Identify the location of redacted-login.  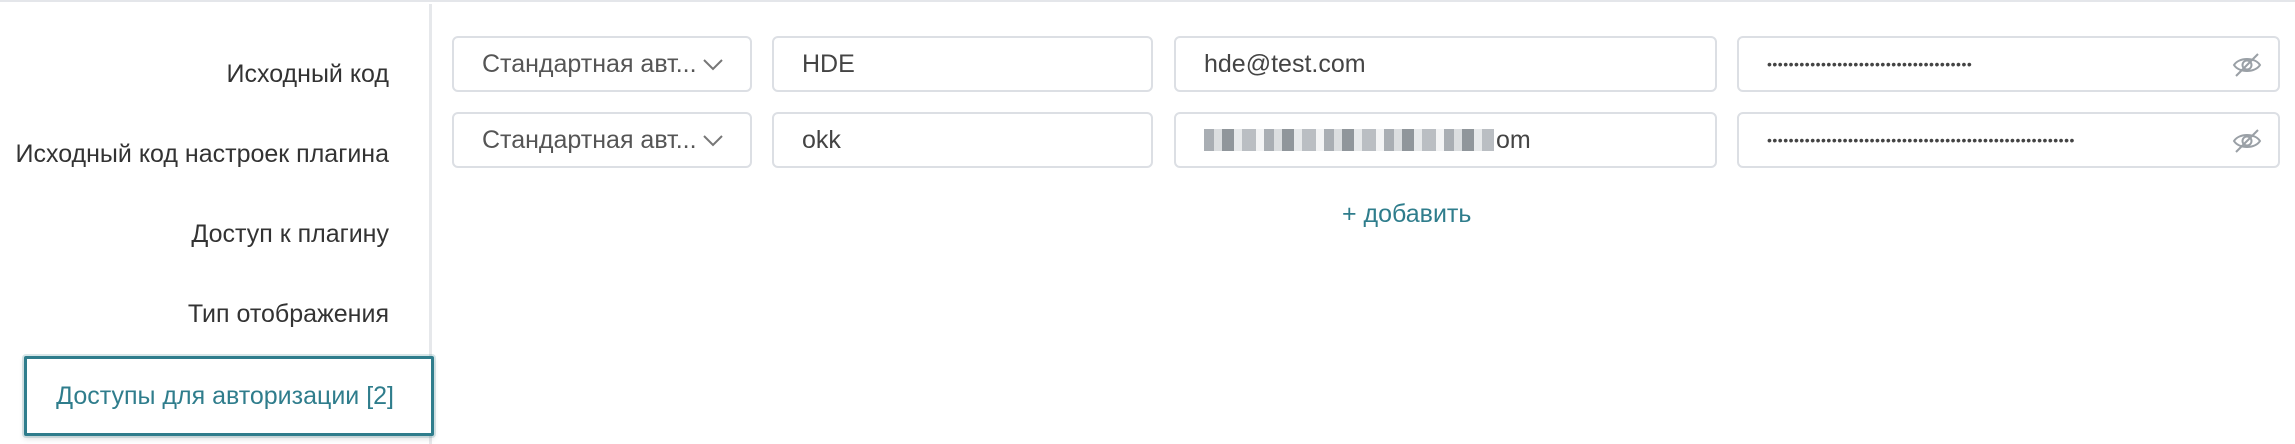
(1349, 140).